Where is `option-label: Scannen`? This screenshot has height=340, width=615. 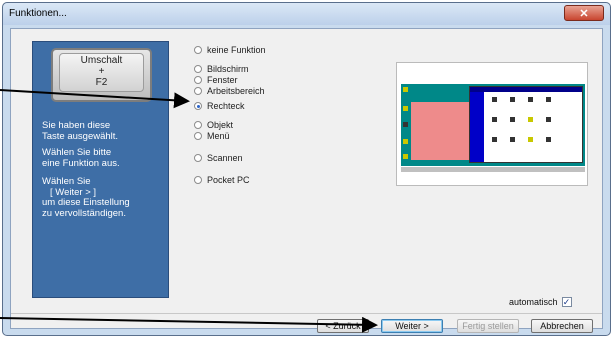 option-label: Scannen is located at coordinates (225, 158).